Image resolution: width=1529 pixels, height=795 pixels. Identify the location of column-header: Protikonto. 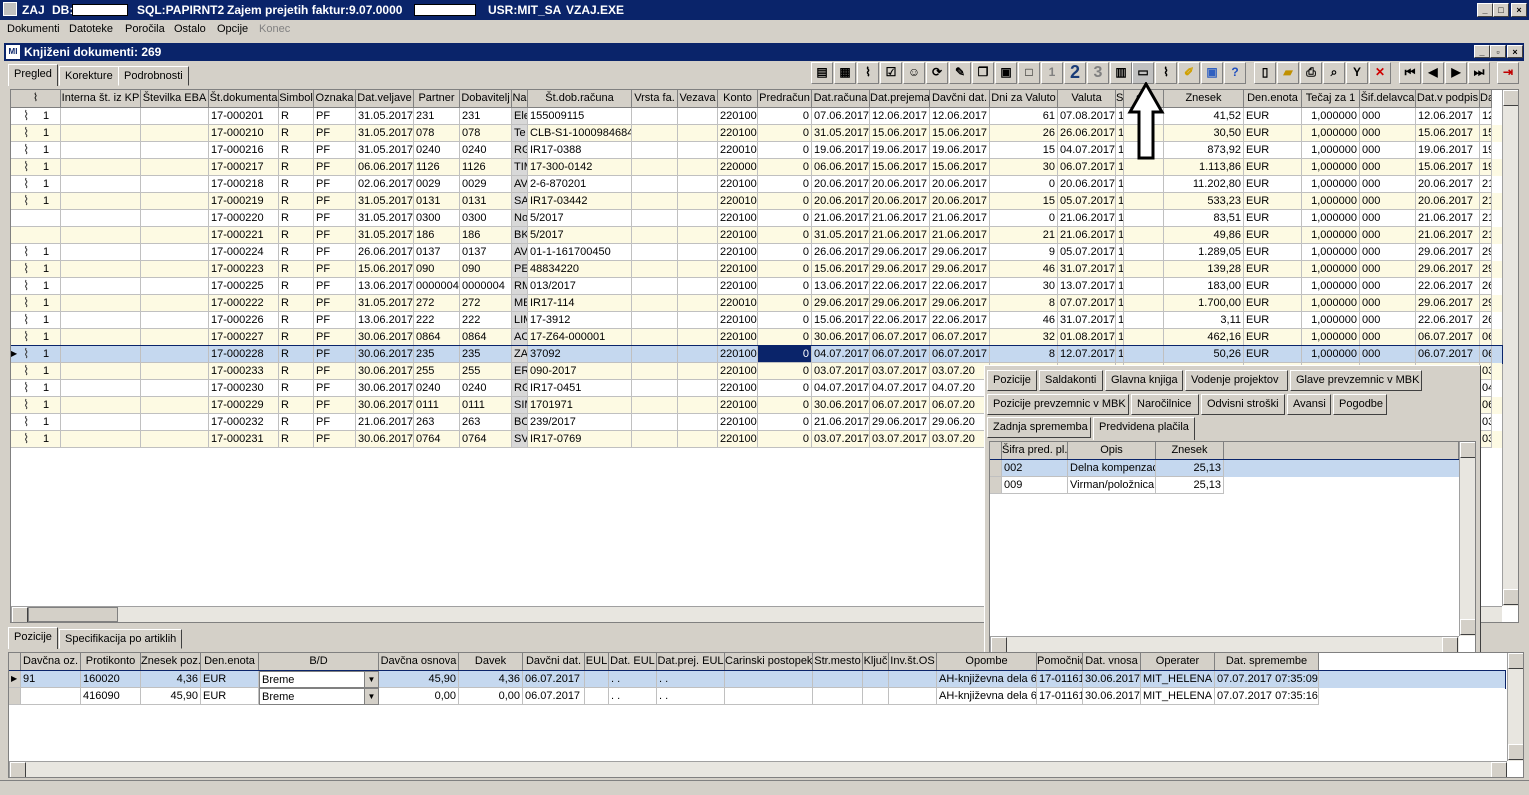
(111, 662).